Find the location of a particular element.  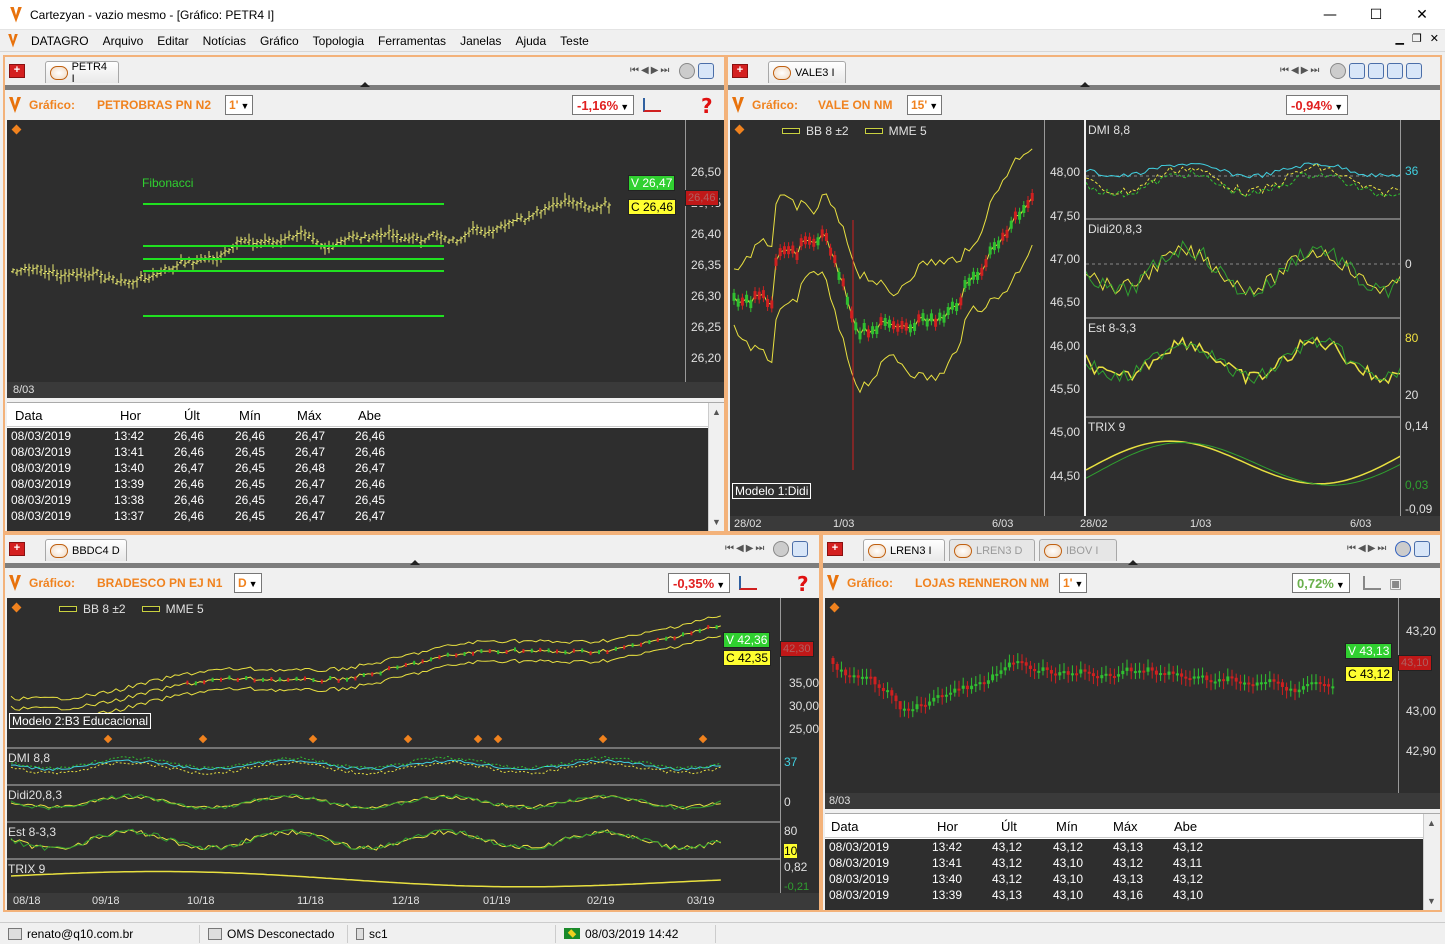

tab-vale3: VALE3 I is located at coordinates (807, 72).